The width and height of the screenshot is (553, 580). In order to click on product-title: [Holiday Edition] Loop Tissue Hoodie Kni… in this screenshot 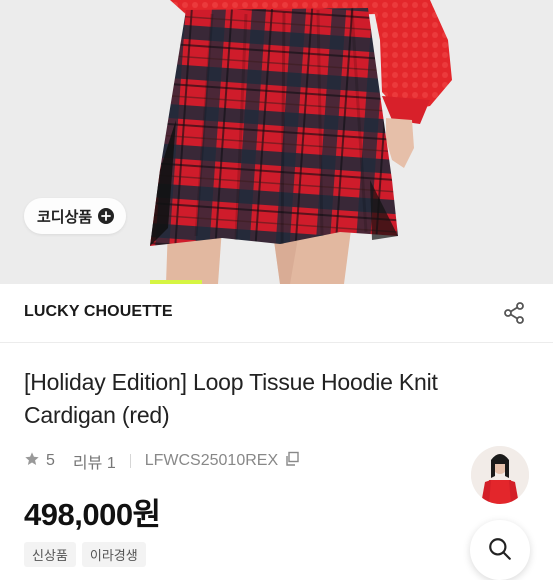, I will do `click(231, 398)`.